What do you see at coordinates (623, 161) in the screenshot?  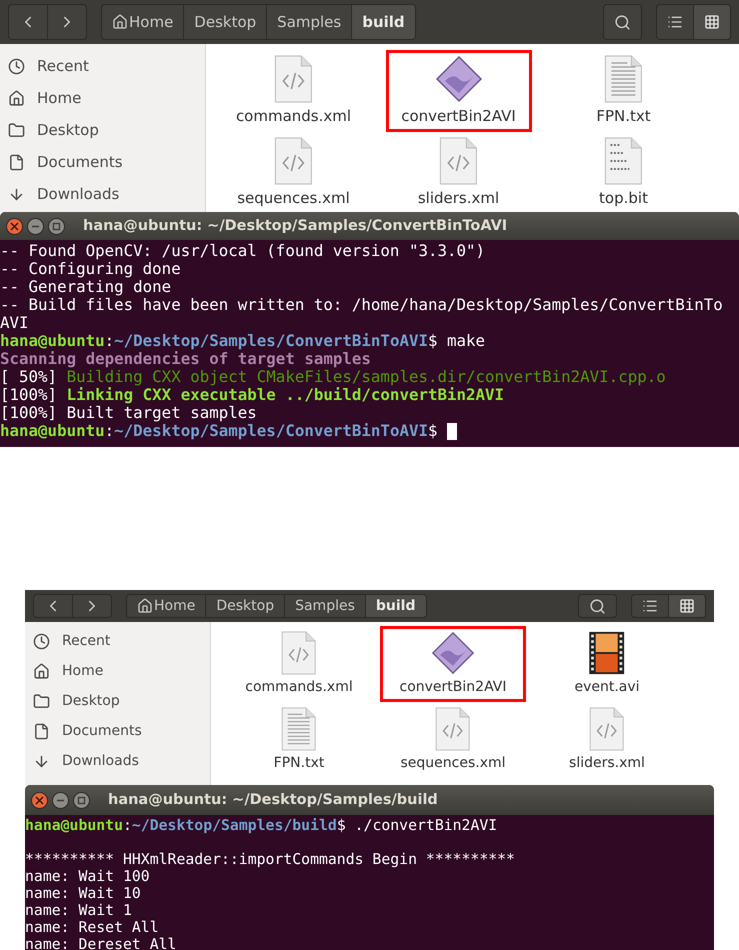 I see `binary-file-icon` at bounding box center [623, 161].